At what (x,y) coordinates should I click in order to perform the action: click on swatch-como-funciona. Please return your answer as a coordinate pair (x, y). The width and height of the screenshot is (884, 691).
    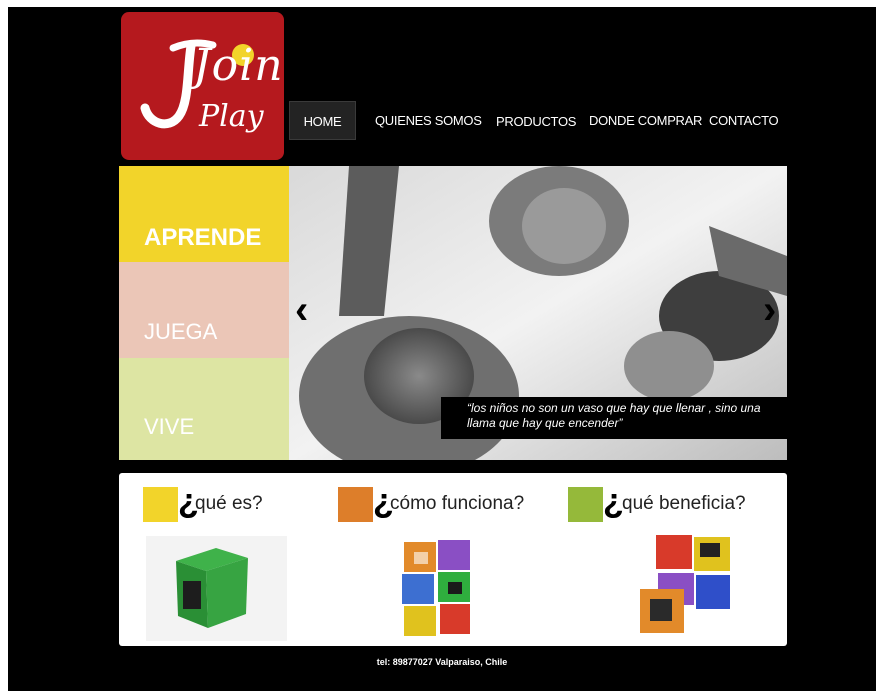
    Looking at the image, I should click on (355, 504).